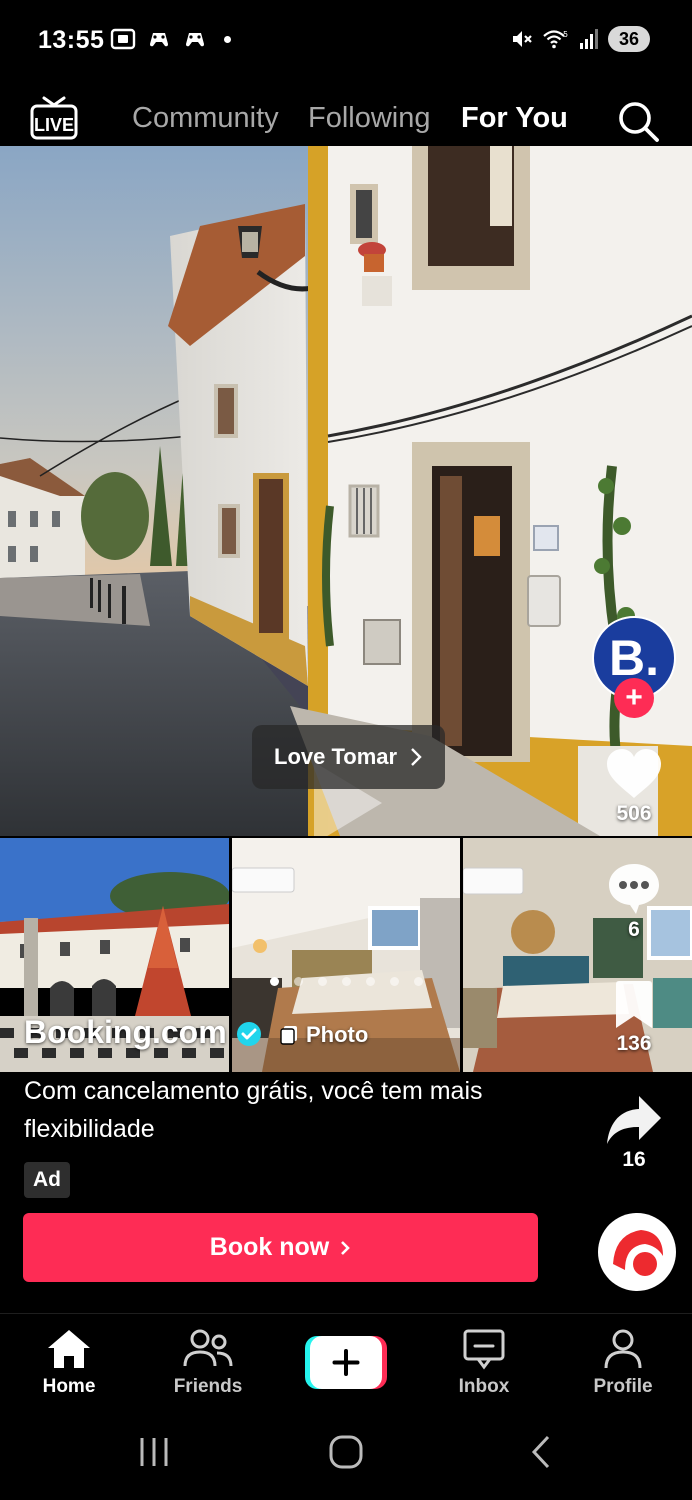 The height and width of the screenshot is (1500, 692). Describe the element at coordinates (208, 1386) in the screenshot. I see `tab-friends-label: Friends` at that location.